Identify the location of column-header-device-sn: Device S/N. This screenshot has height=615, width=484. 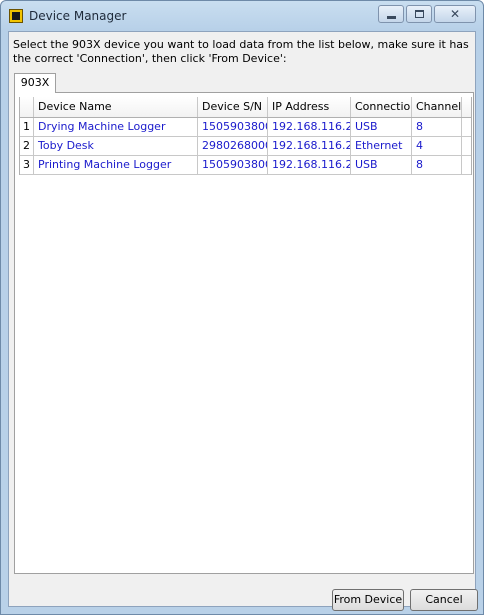
(233, 107).